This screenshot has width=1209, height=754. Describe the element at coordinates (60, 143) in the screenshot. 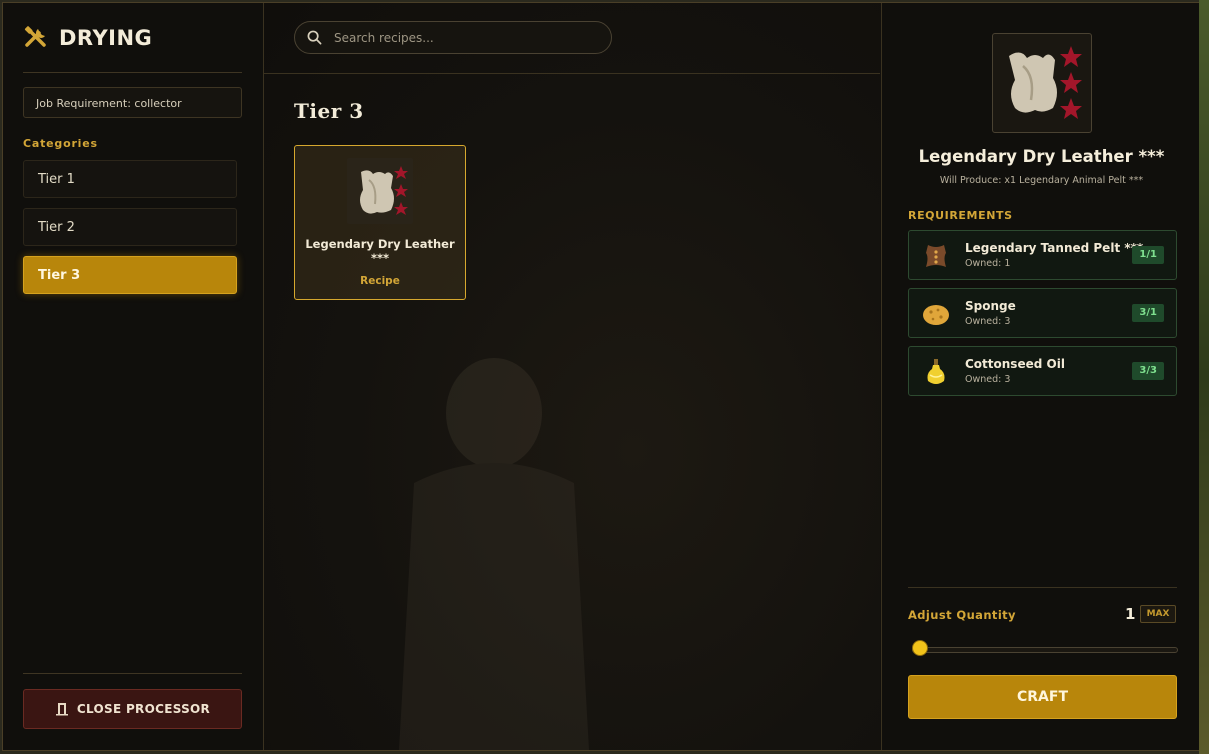

I see `categories-label: Categories` at that location.